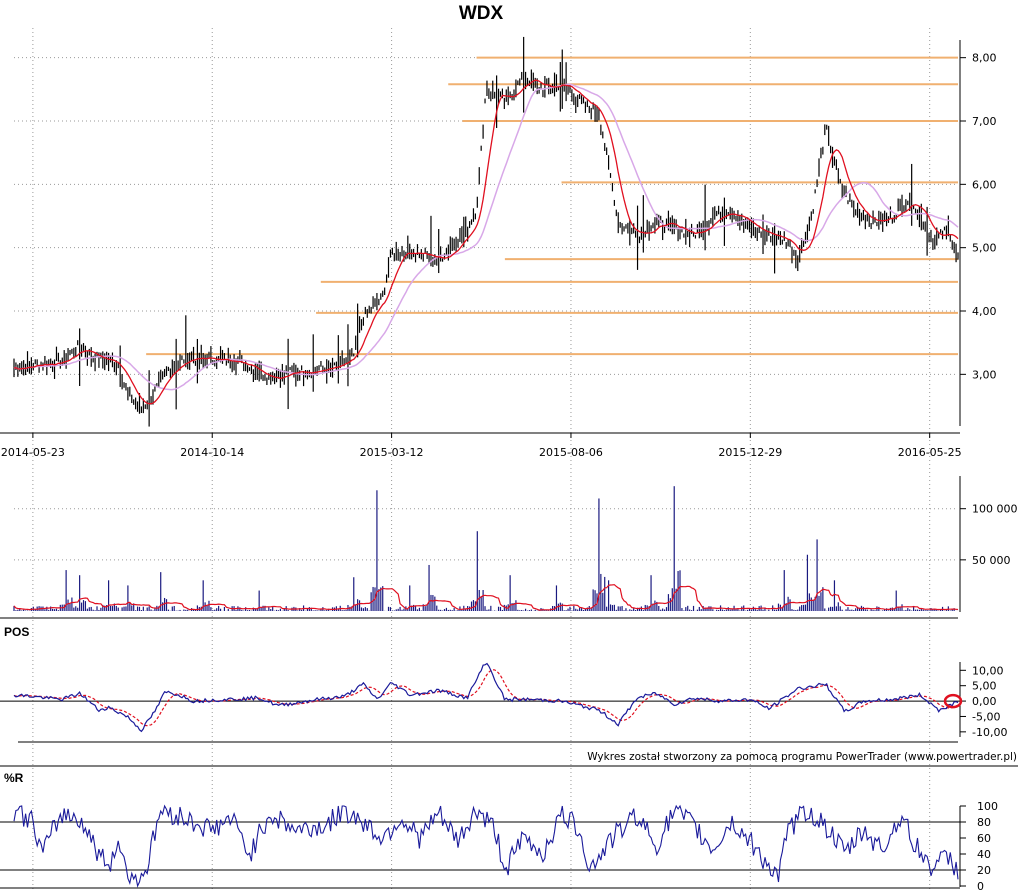 This screenshot has width=1024, height=891. I want to click on price-y-tick-label: 5,00, so click(984, 248).